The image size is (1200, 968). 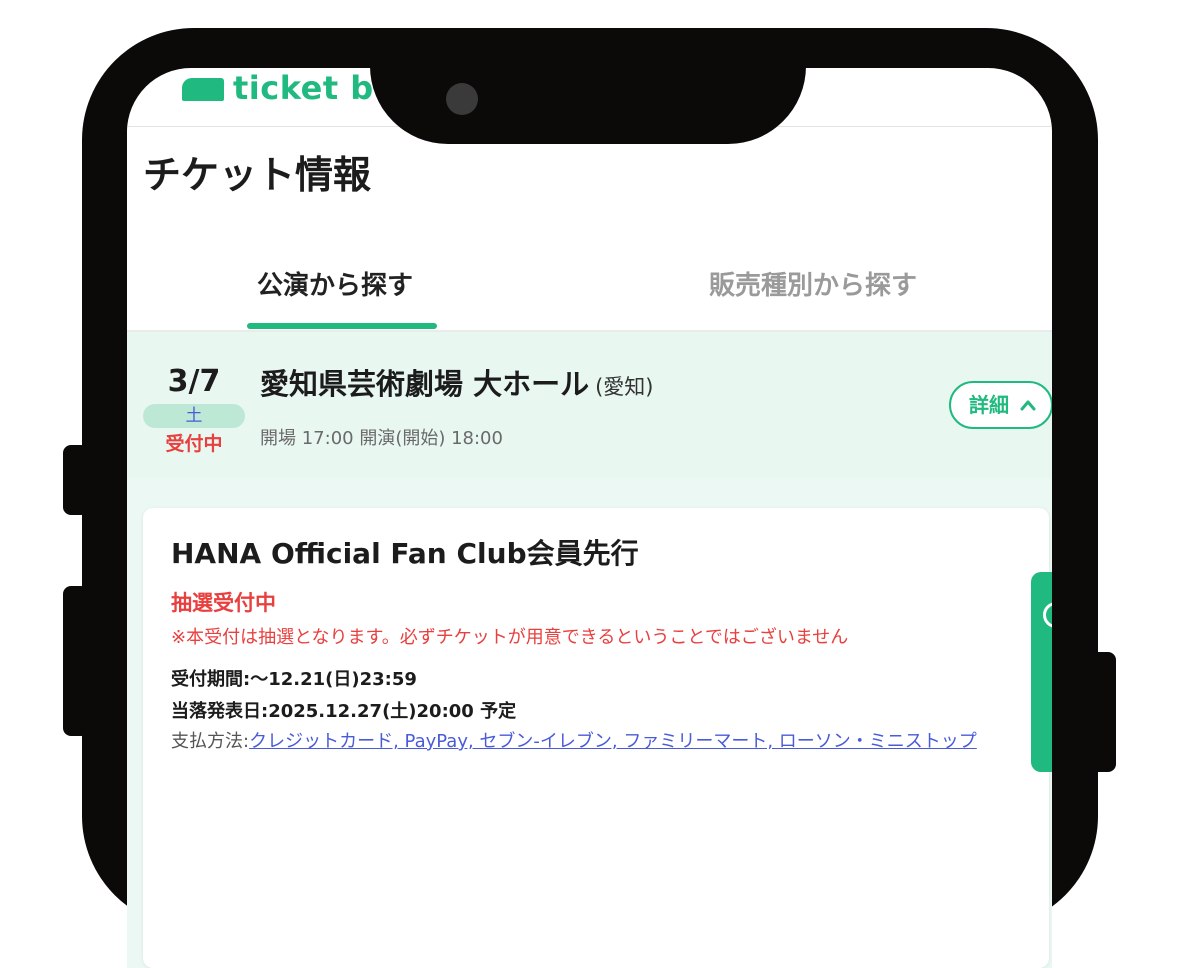 I want to click on active-tab-indicator, so click(x=342, y=326).